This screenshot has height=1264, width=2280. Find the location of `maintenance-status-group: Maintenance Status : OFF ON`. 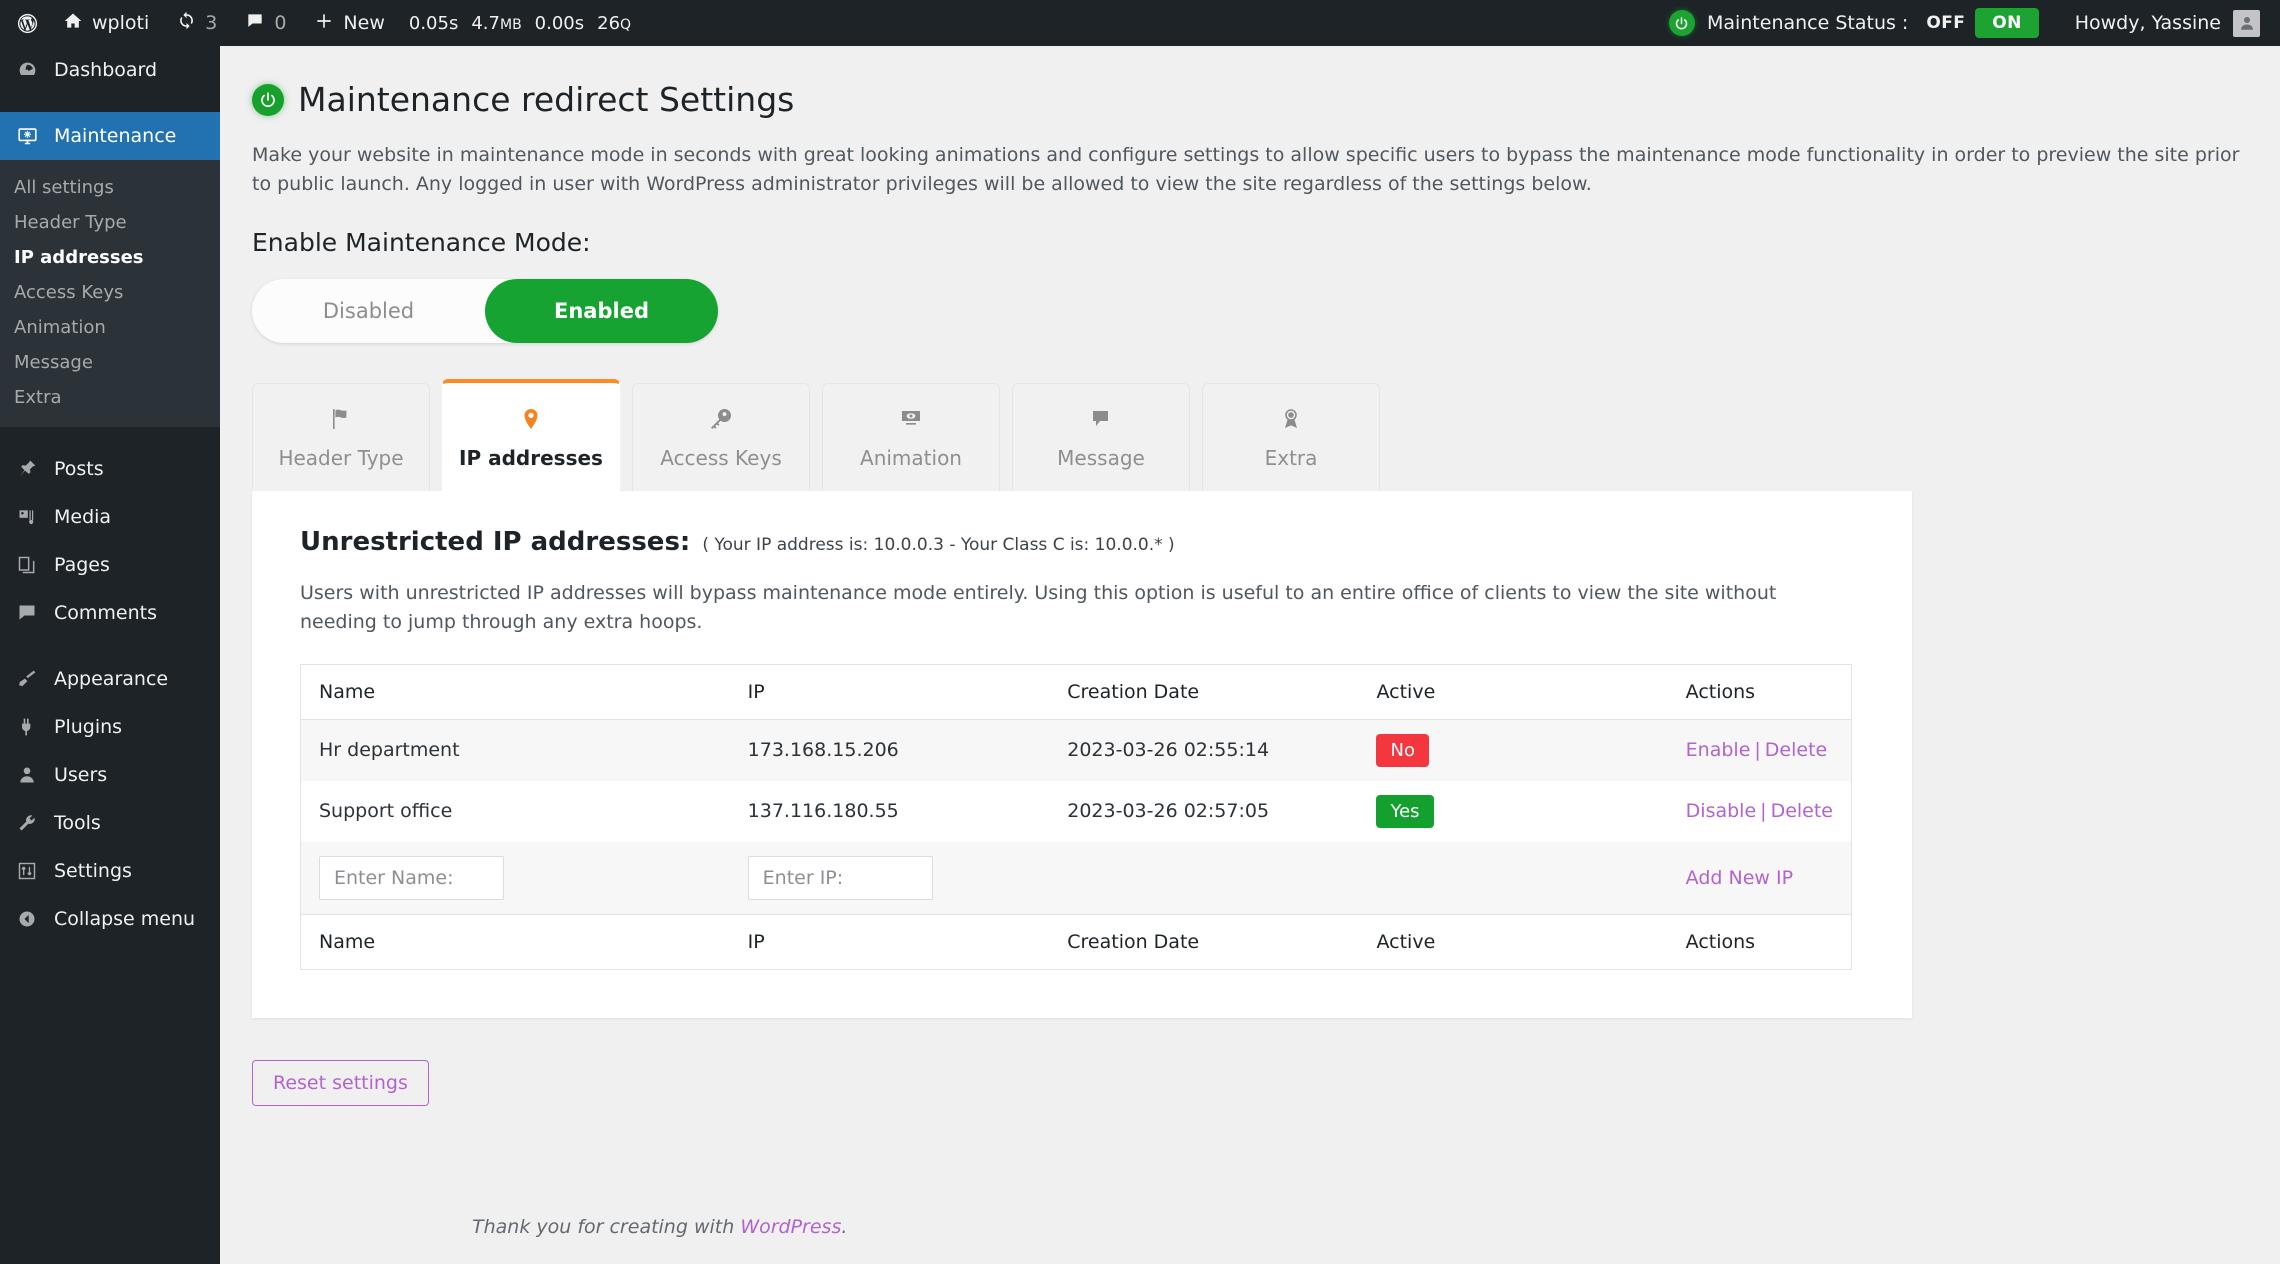

maintenance-status-group: Maintenance Status : OFF ON is located at coordinates (1854, 23).